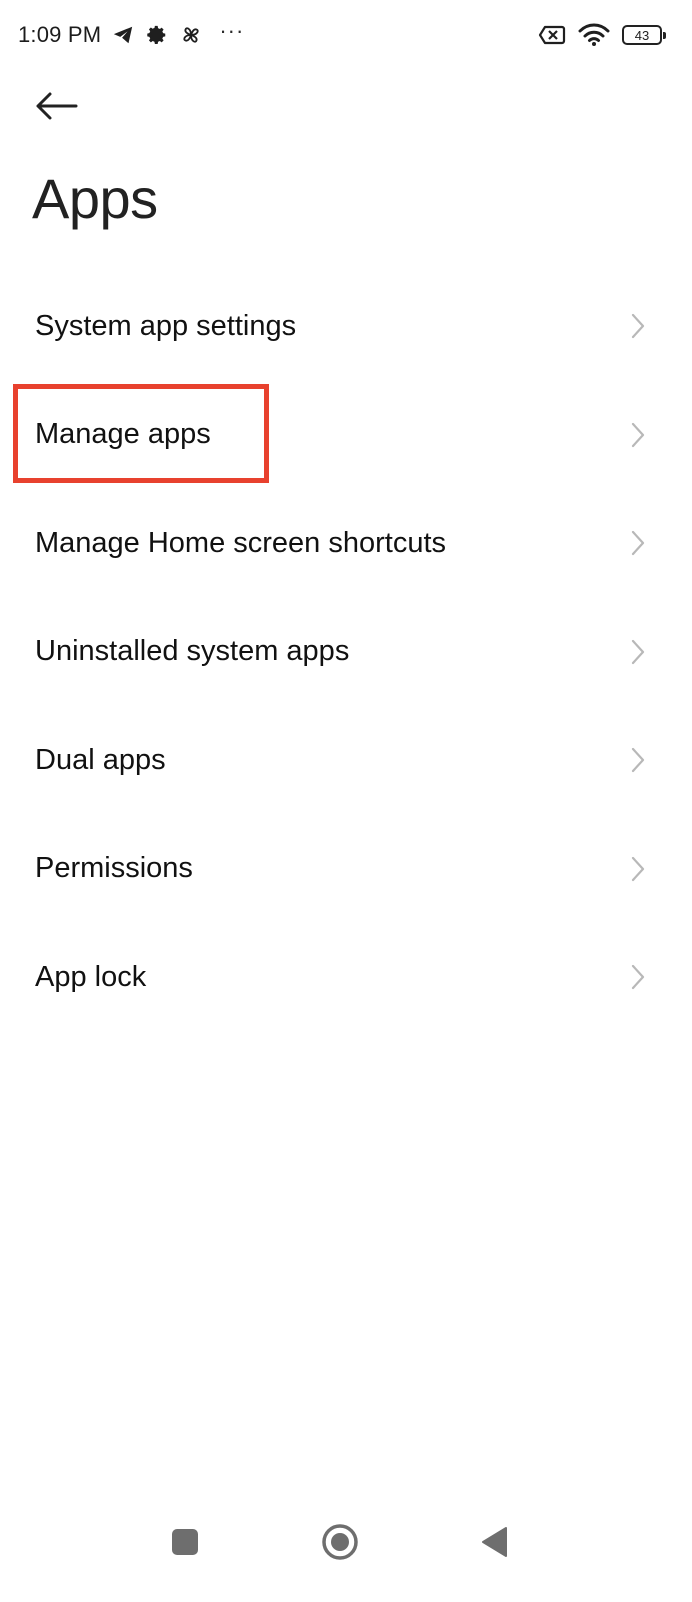 This screenshot has height=1602, width=692. What do you see at coordinates (346, 869) in the screenshot?
I see `menu-item-permissions: Permissions` at bounding box center [346, 869].